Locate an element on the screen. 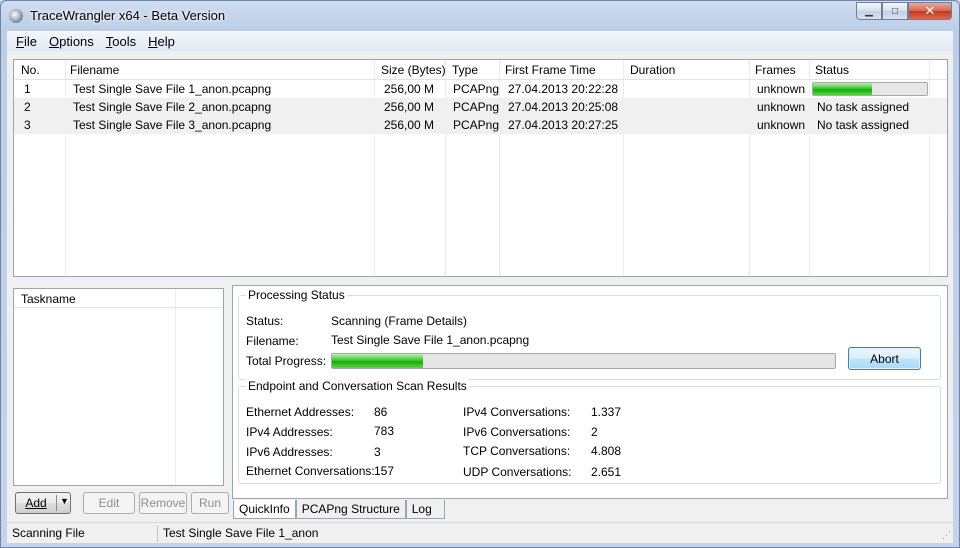 The width and height of the screenshot is (960, 548). window-title: TraceWrangler x64 - Beta Version is located at coordinates (128, 15).